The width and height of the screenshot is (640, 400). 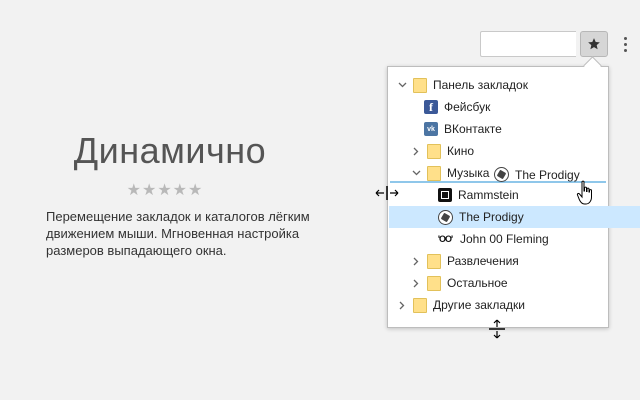 I want to click on drag-ghost: The Prodigy, so click(x=537, y=174).